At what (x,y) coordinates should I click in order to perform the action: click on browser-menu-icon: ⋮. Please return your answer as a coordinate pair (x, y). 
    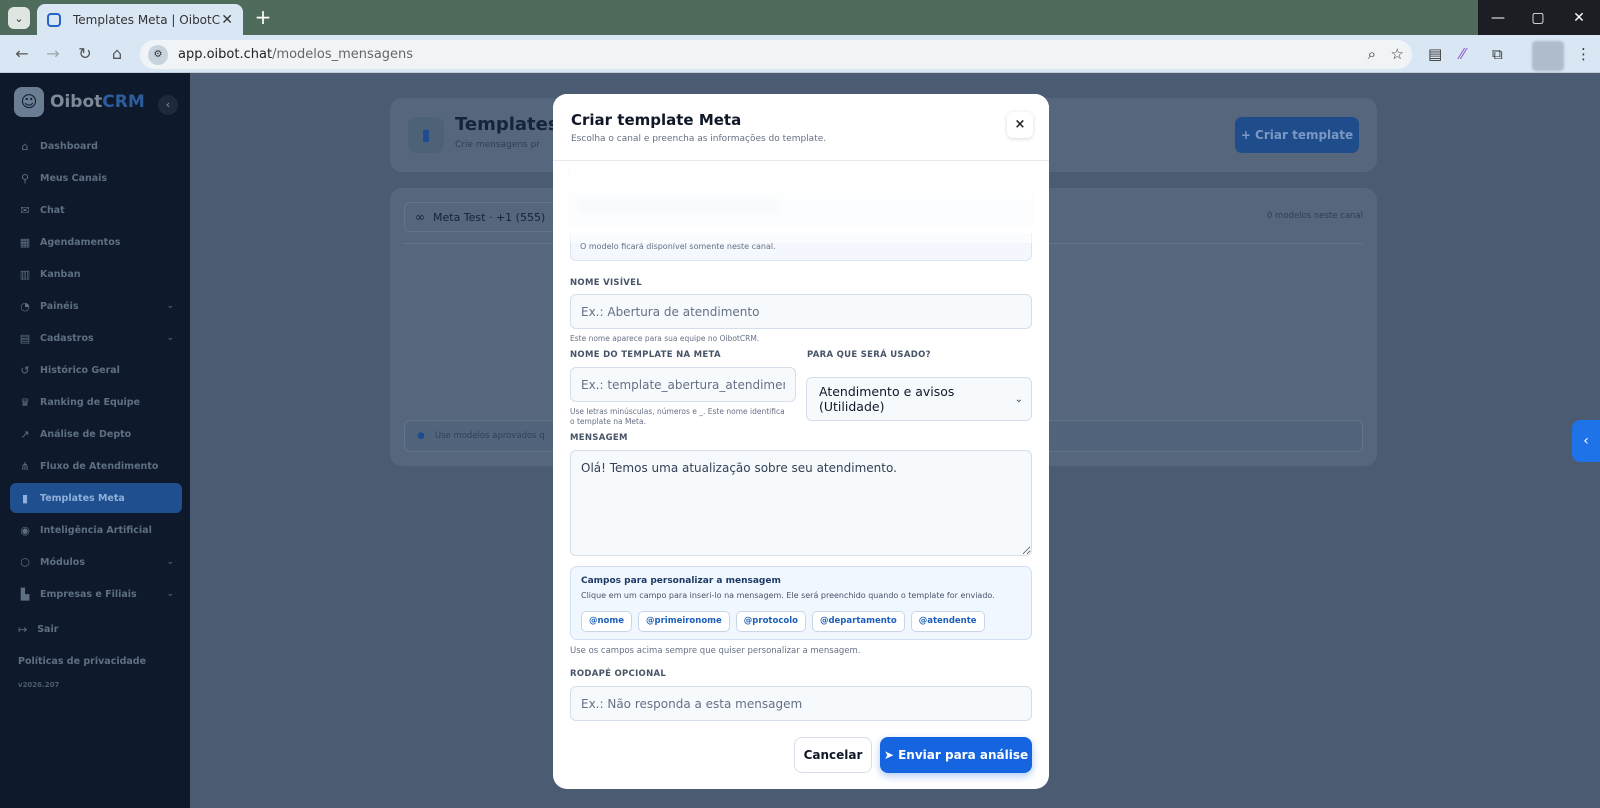
    Looking at the image, I should click on (1583, 54).